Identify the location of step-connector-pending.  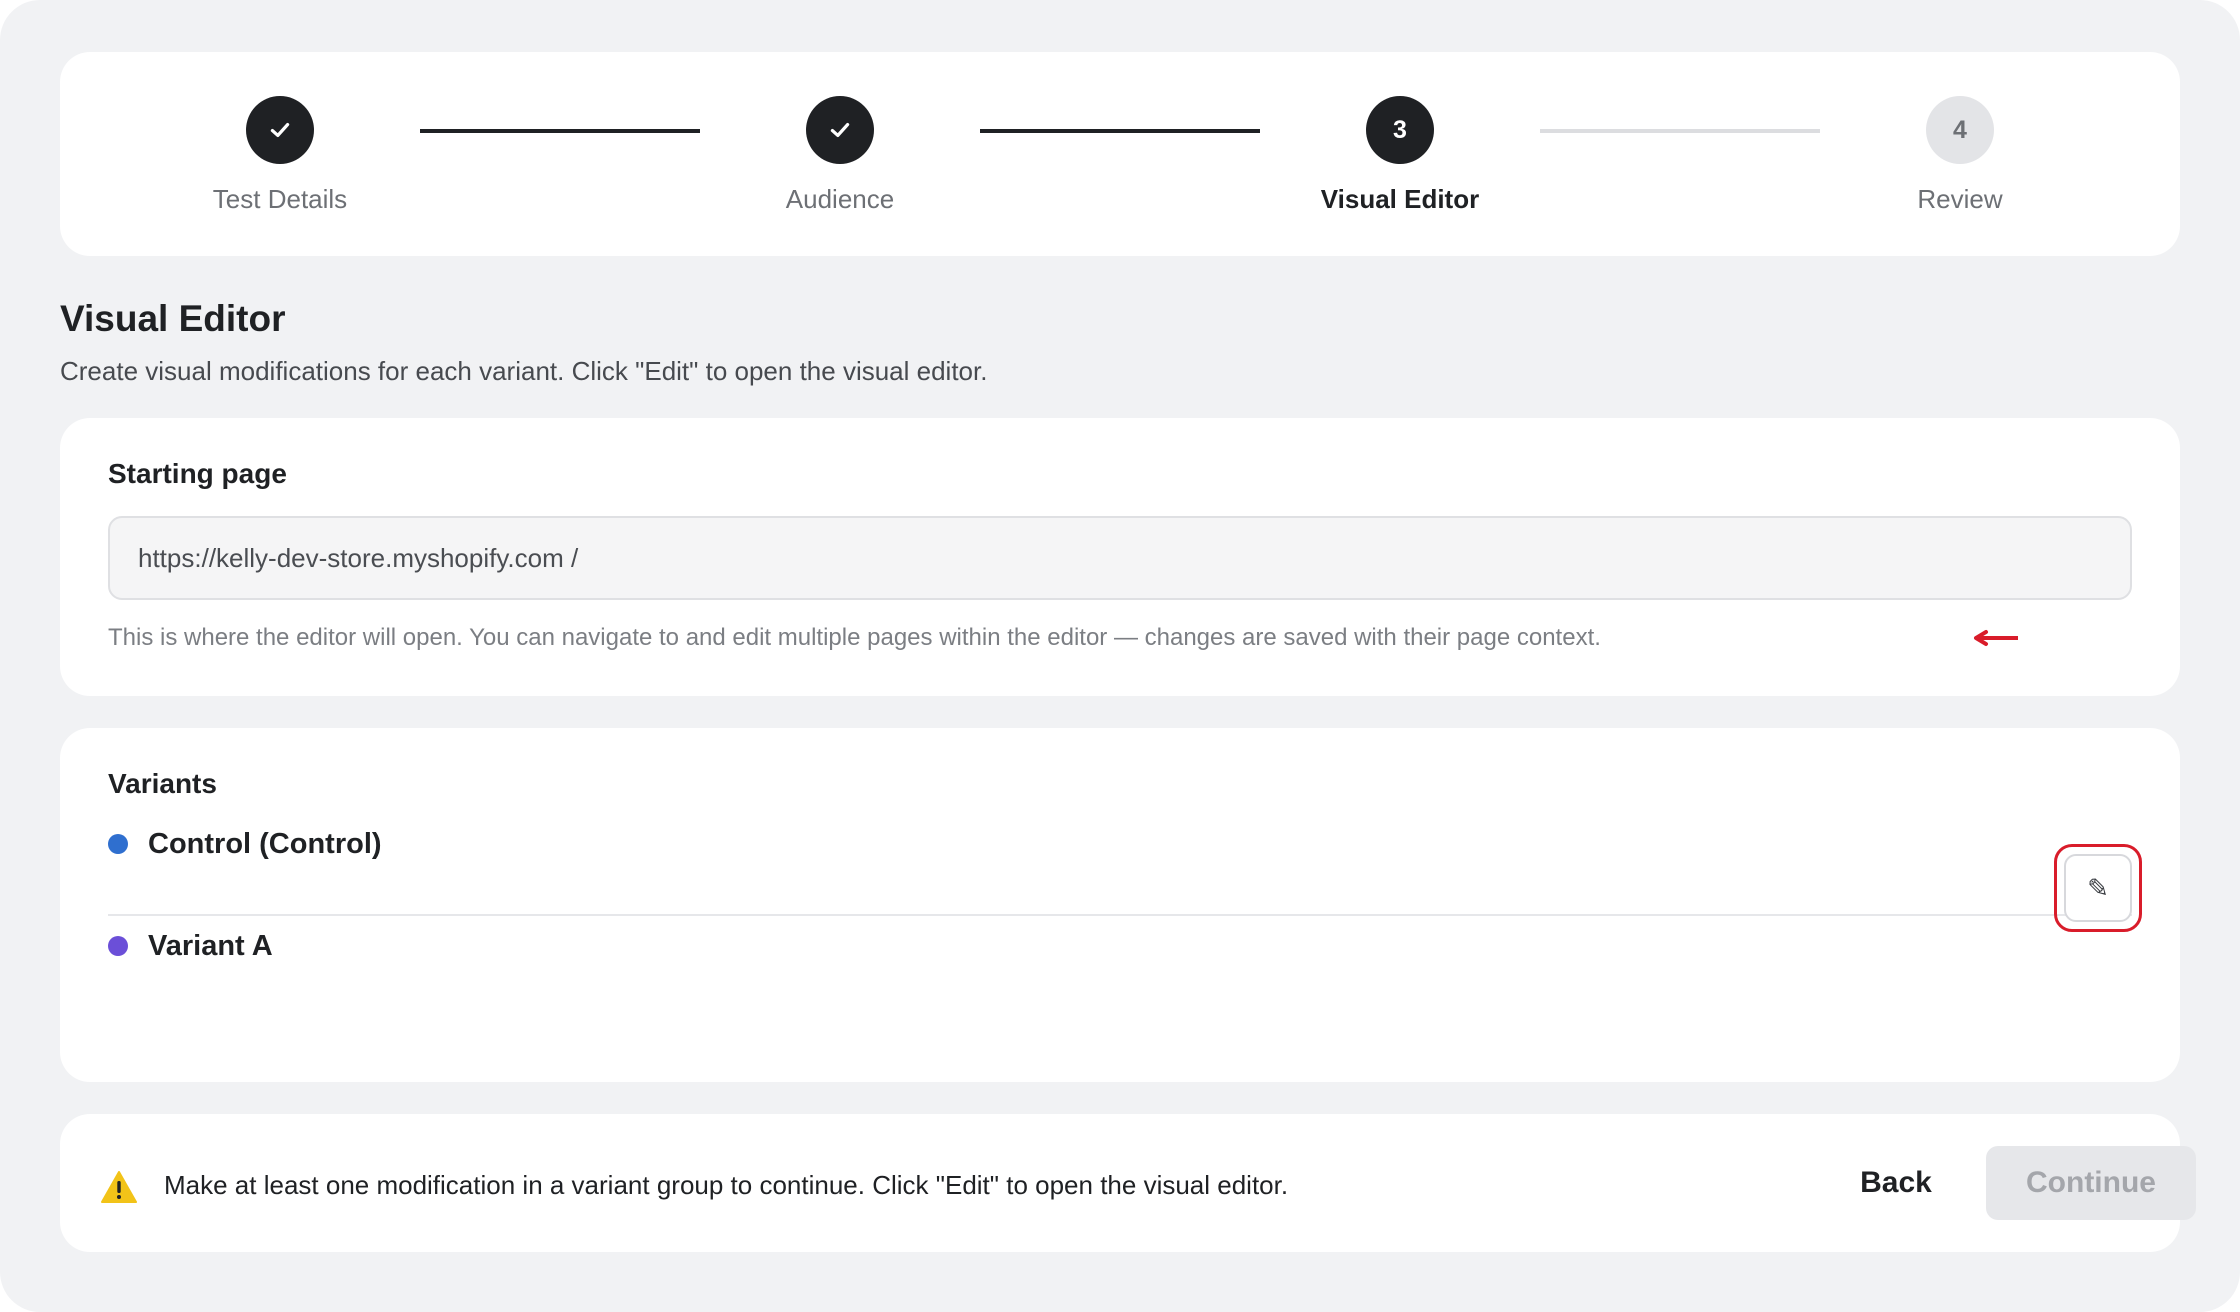
(1680, 131).